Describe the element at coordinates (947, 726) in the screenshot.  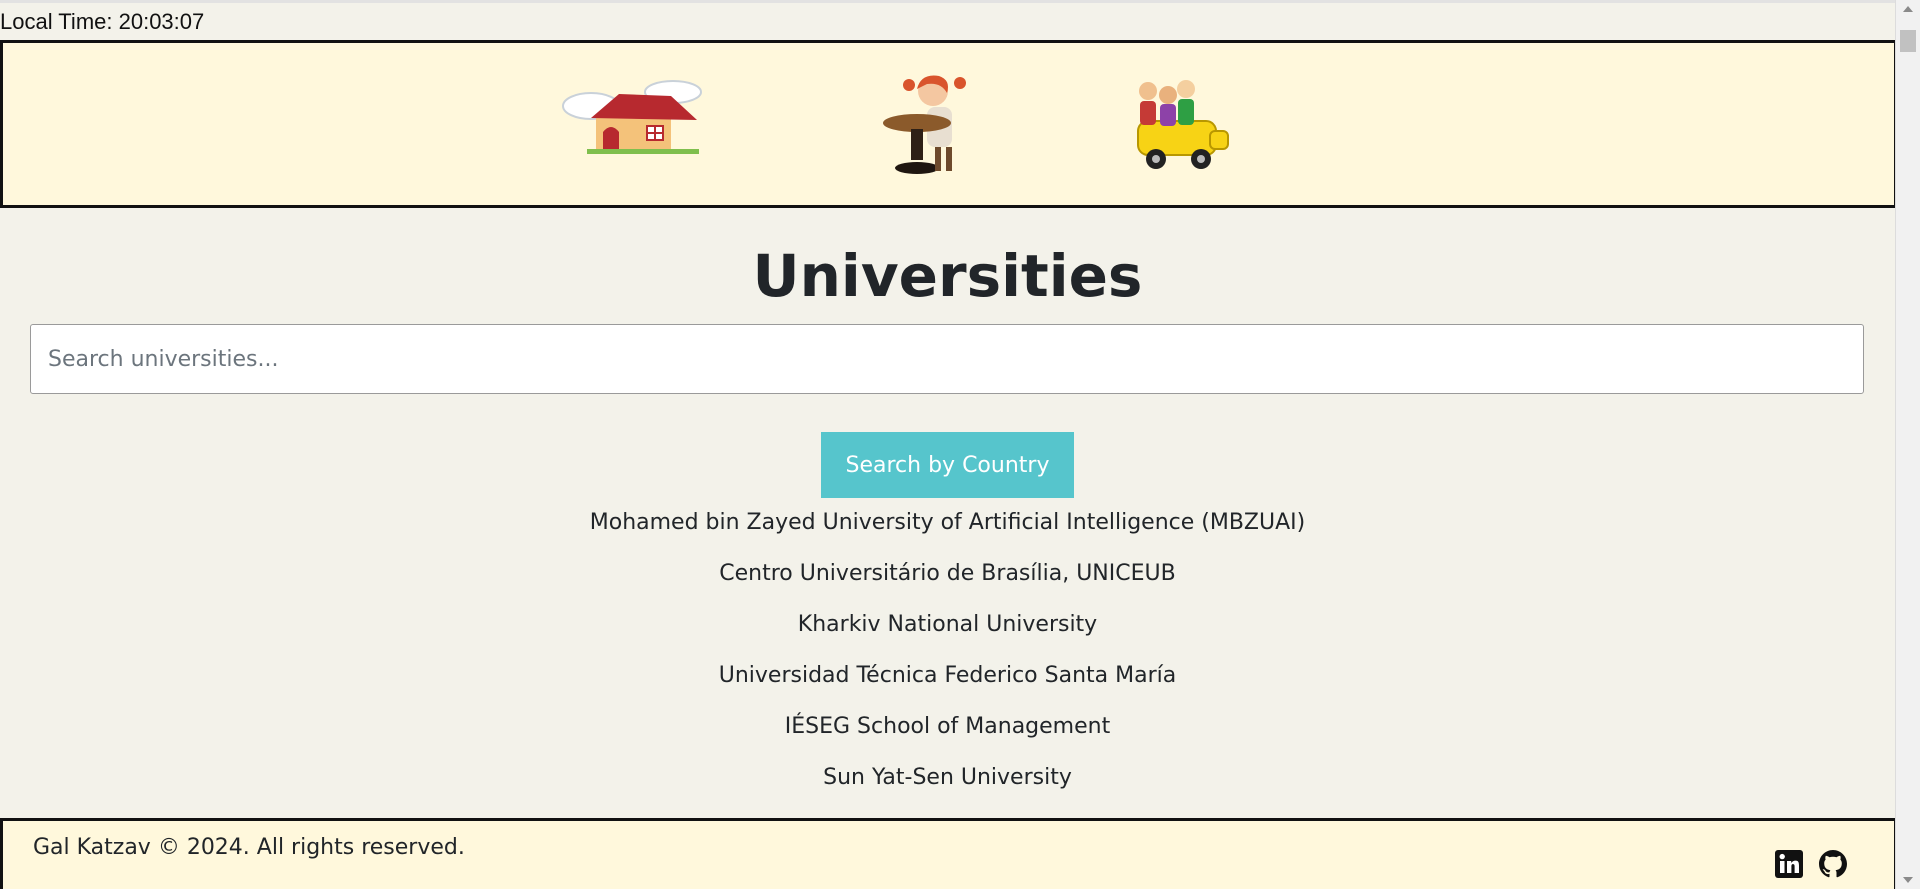
I see `university-item: IÉSEG School of Management` at that location.